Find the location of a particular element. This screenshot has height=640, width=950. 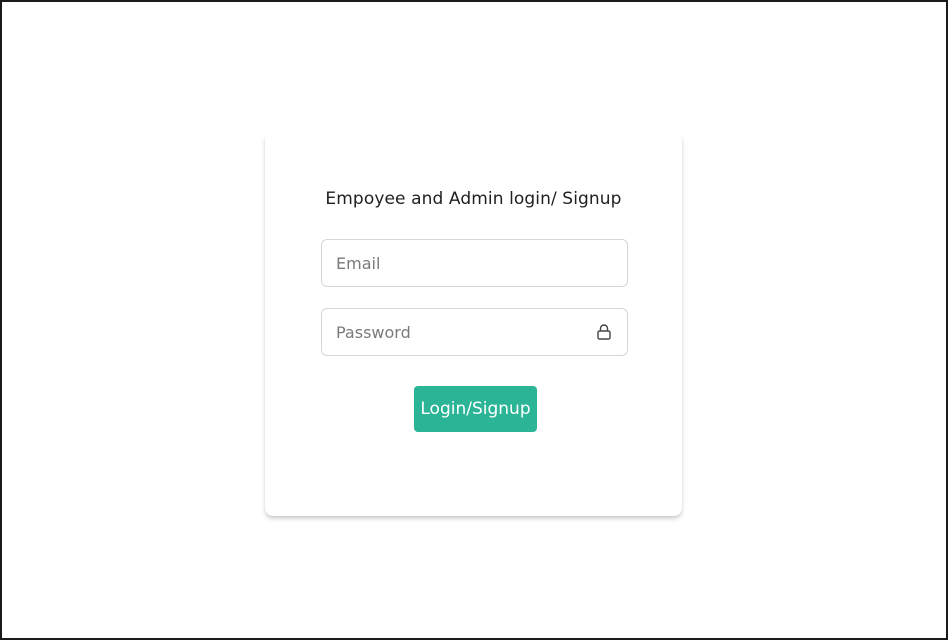

password-input is located at coordinates (461, 332).